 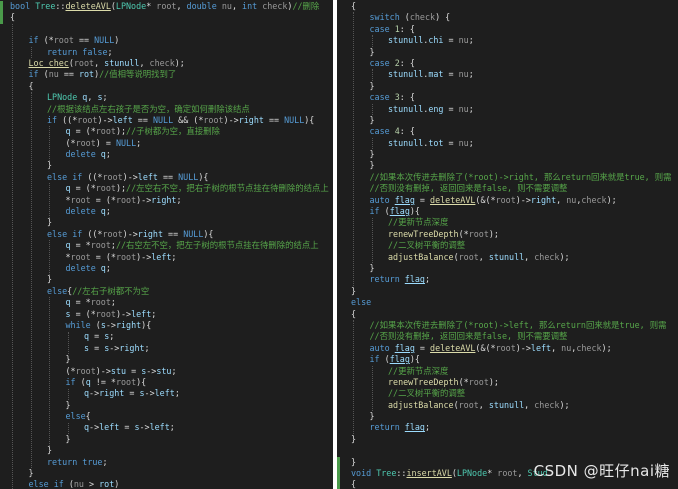 I want to click on code-line: else if ((*root)->right == NULL){, so click(x=166, y=234).